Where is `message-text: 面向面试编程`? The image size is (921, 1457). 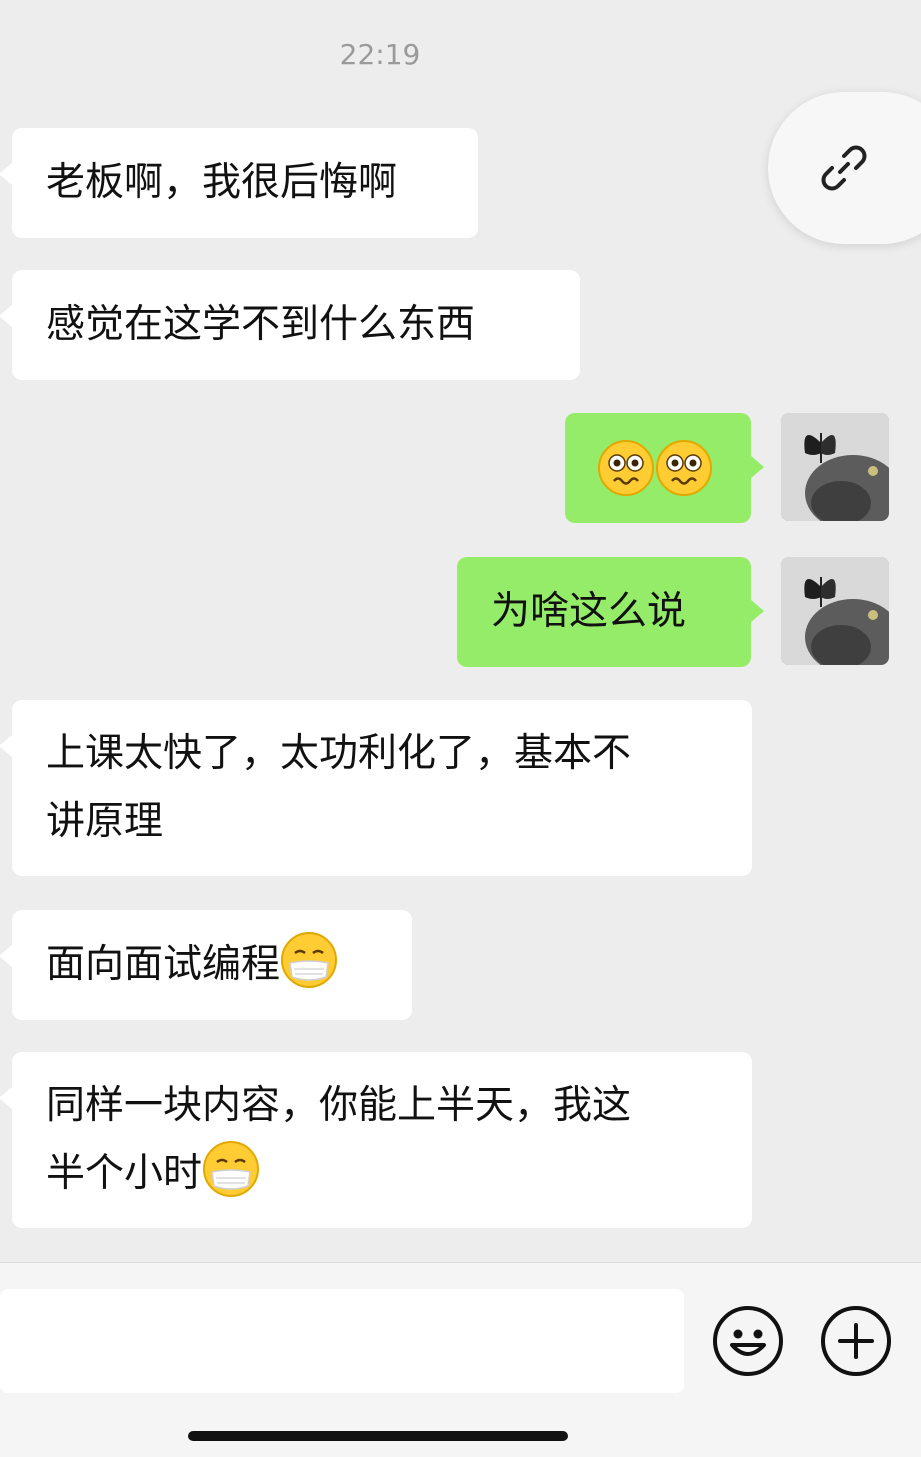
message-text: 面向面试编程 is located at coordinates (163, 964).